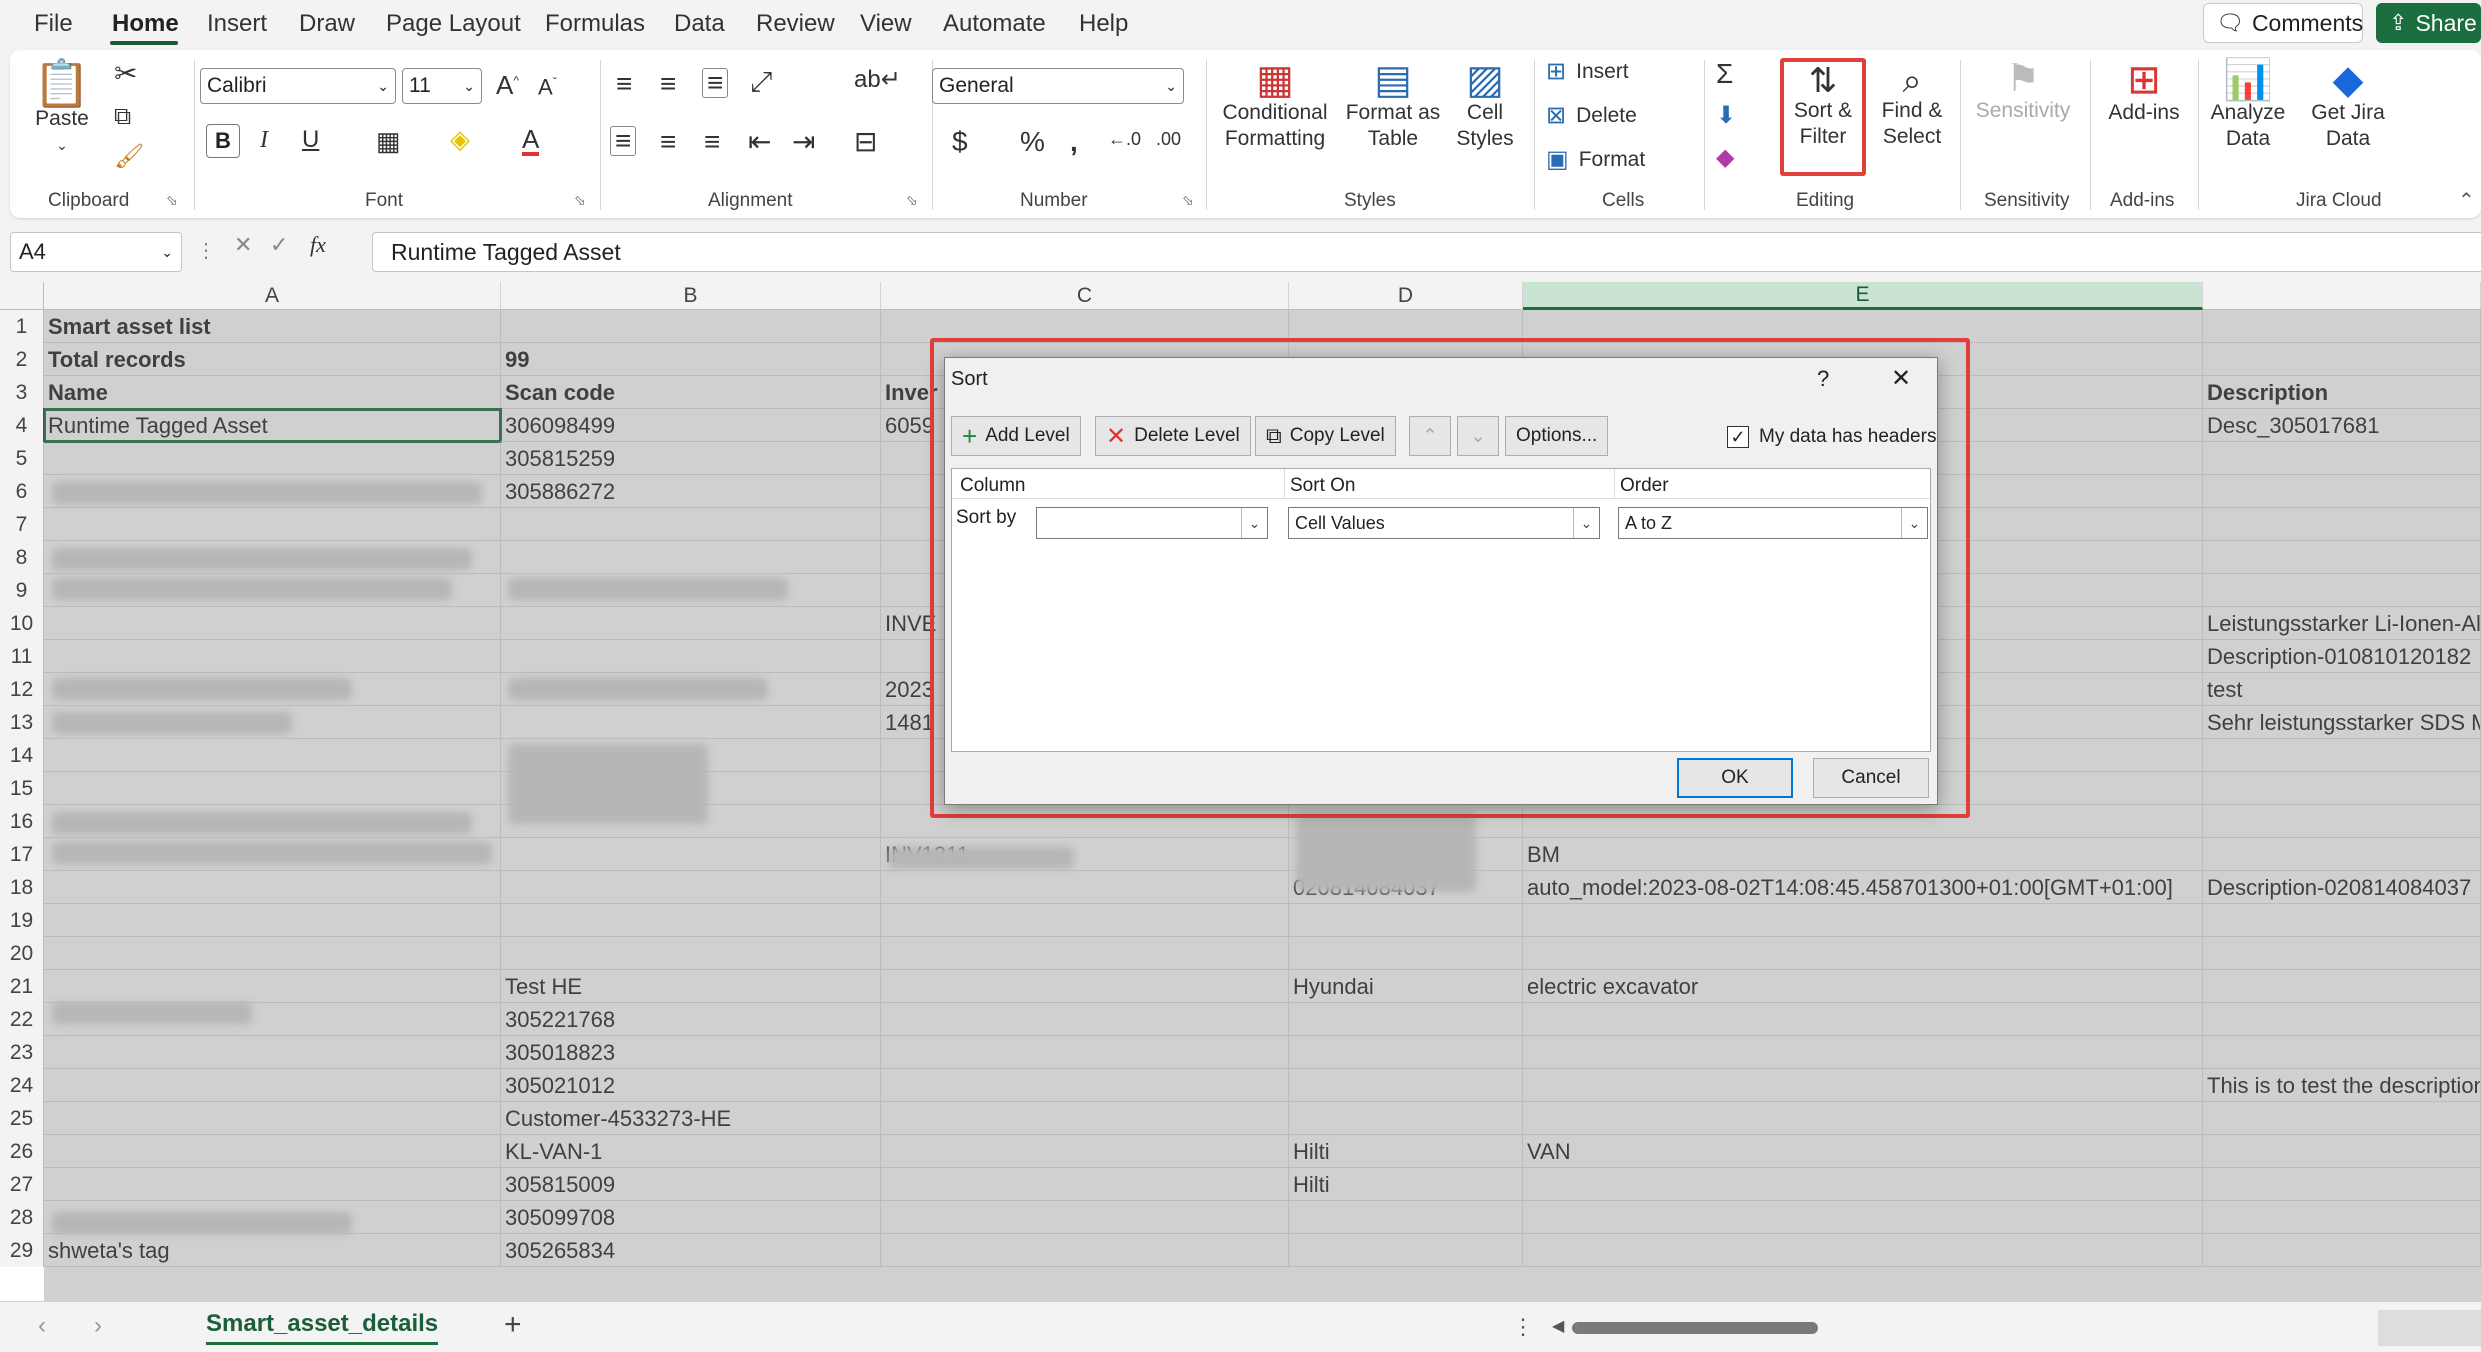 The height and width of the screenshot is (1352, 2481). Describe the element at coordinates (795, 24) in the screenshot. I see `menu-review: Review` at that location.